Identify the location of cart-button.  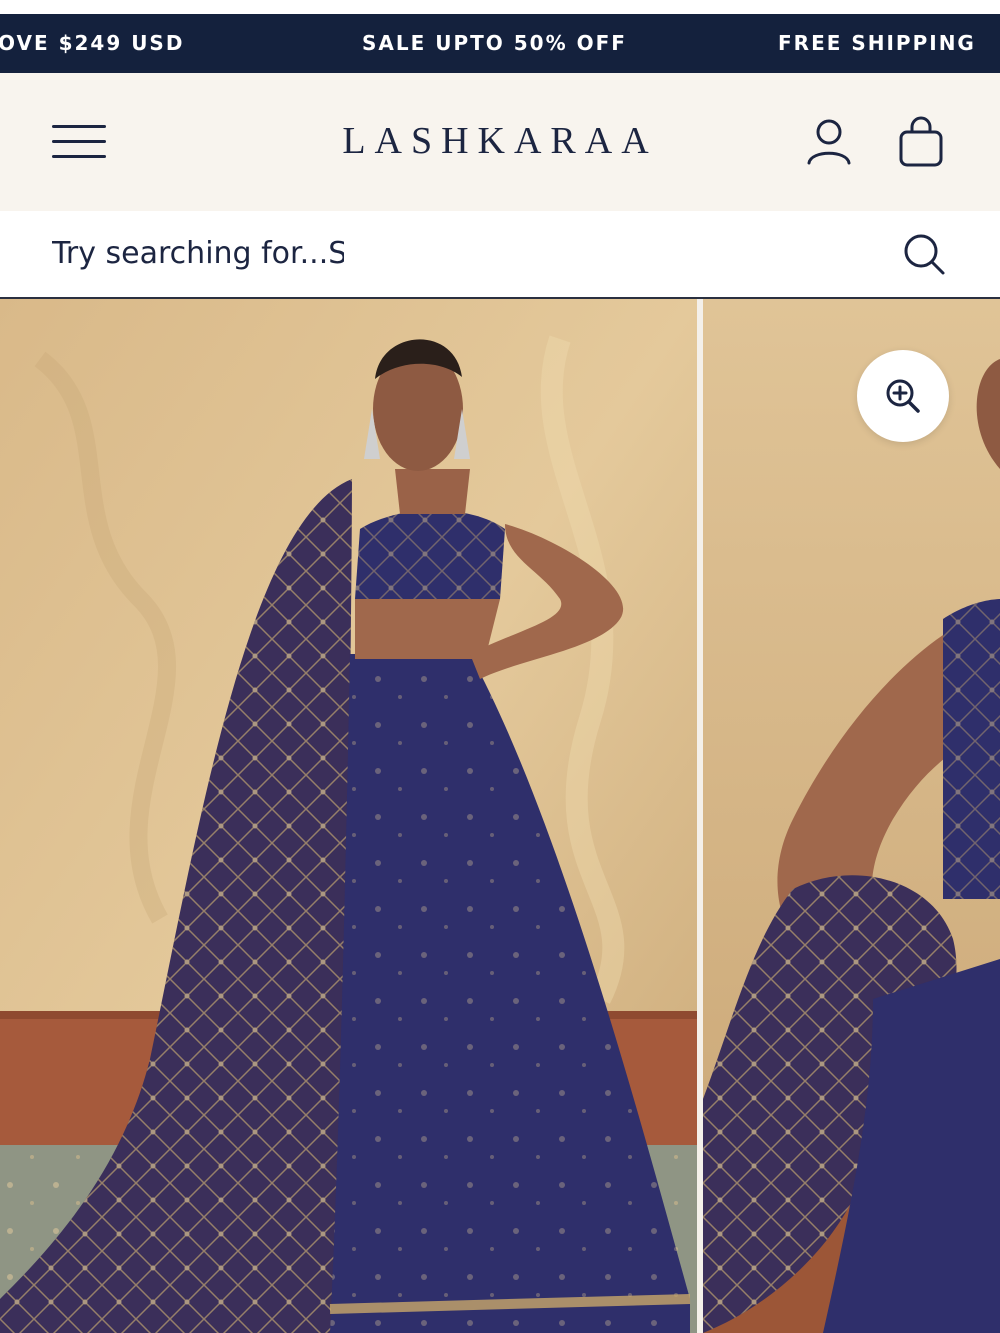
(921, 141).